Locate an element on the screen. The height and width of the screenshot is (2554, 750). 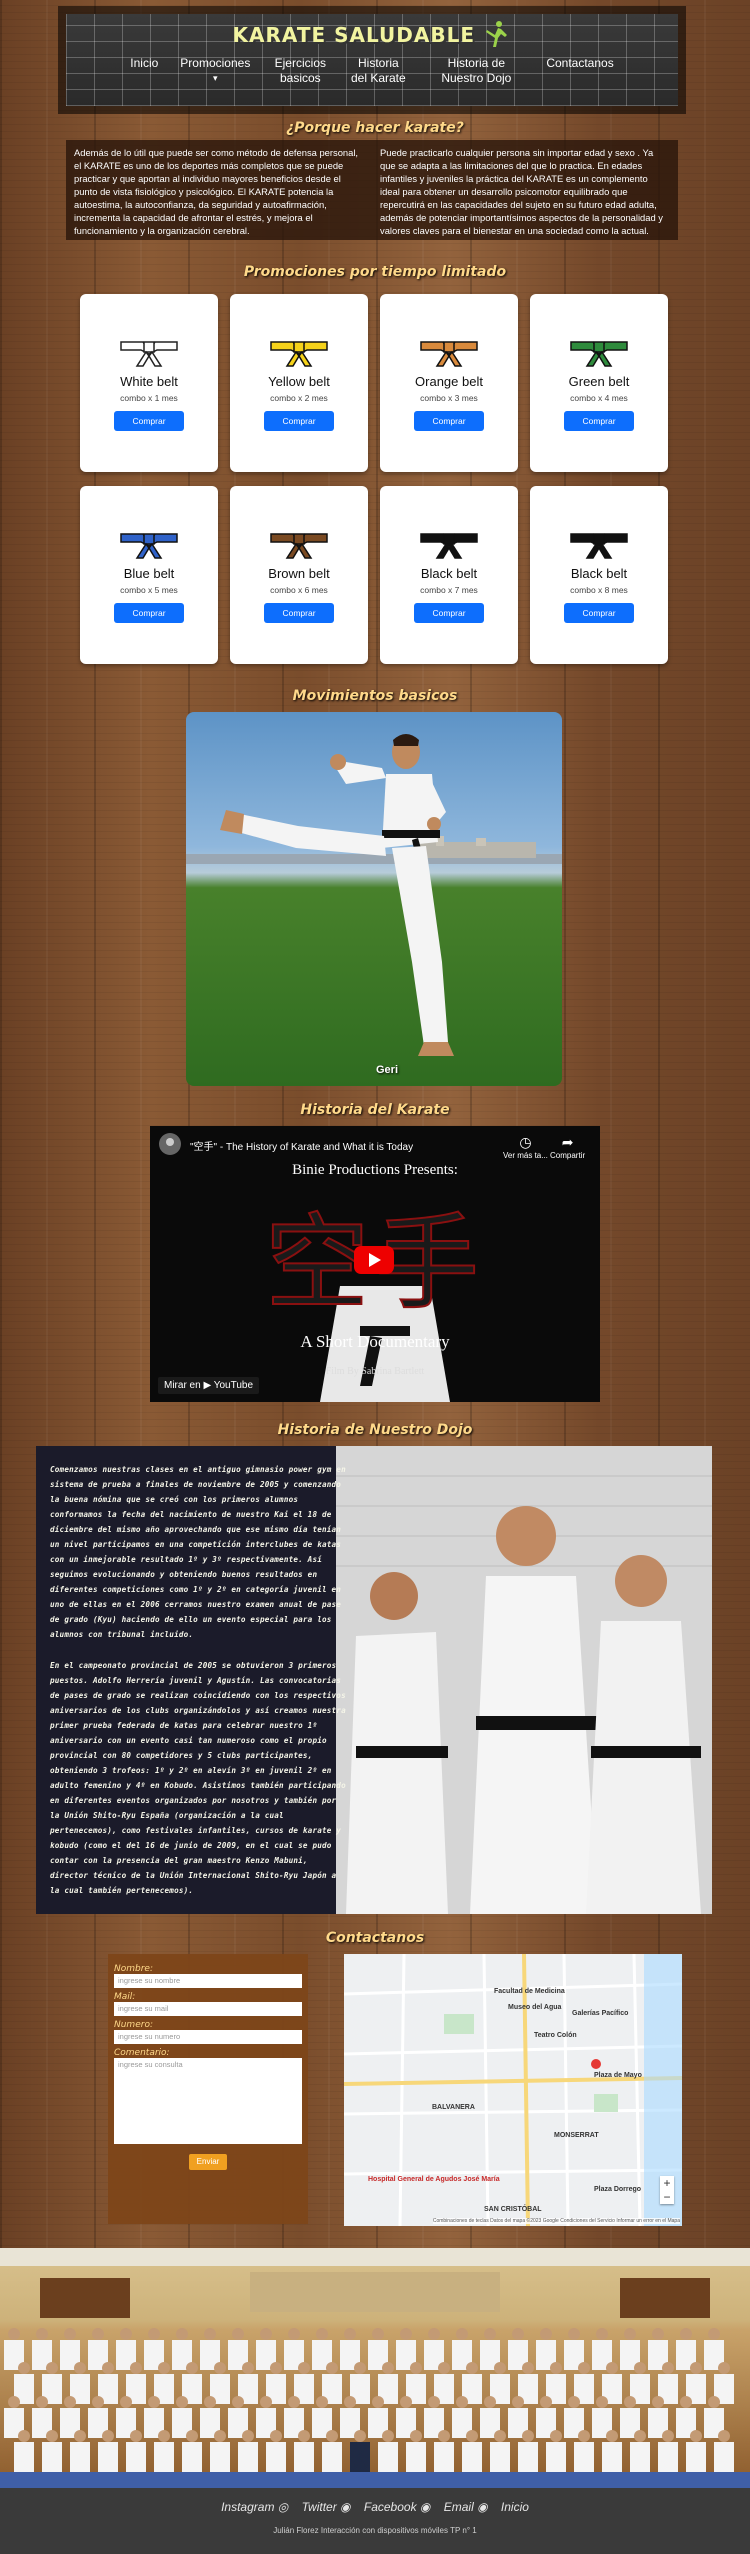
caret-down-icon: ▾ is located at coordinates (215, 78).